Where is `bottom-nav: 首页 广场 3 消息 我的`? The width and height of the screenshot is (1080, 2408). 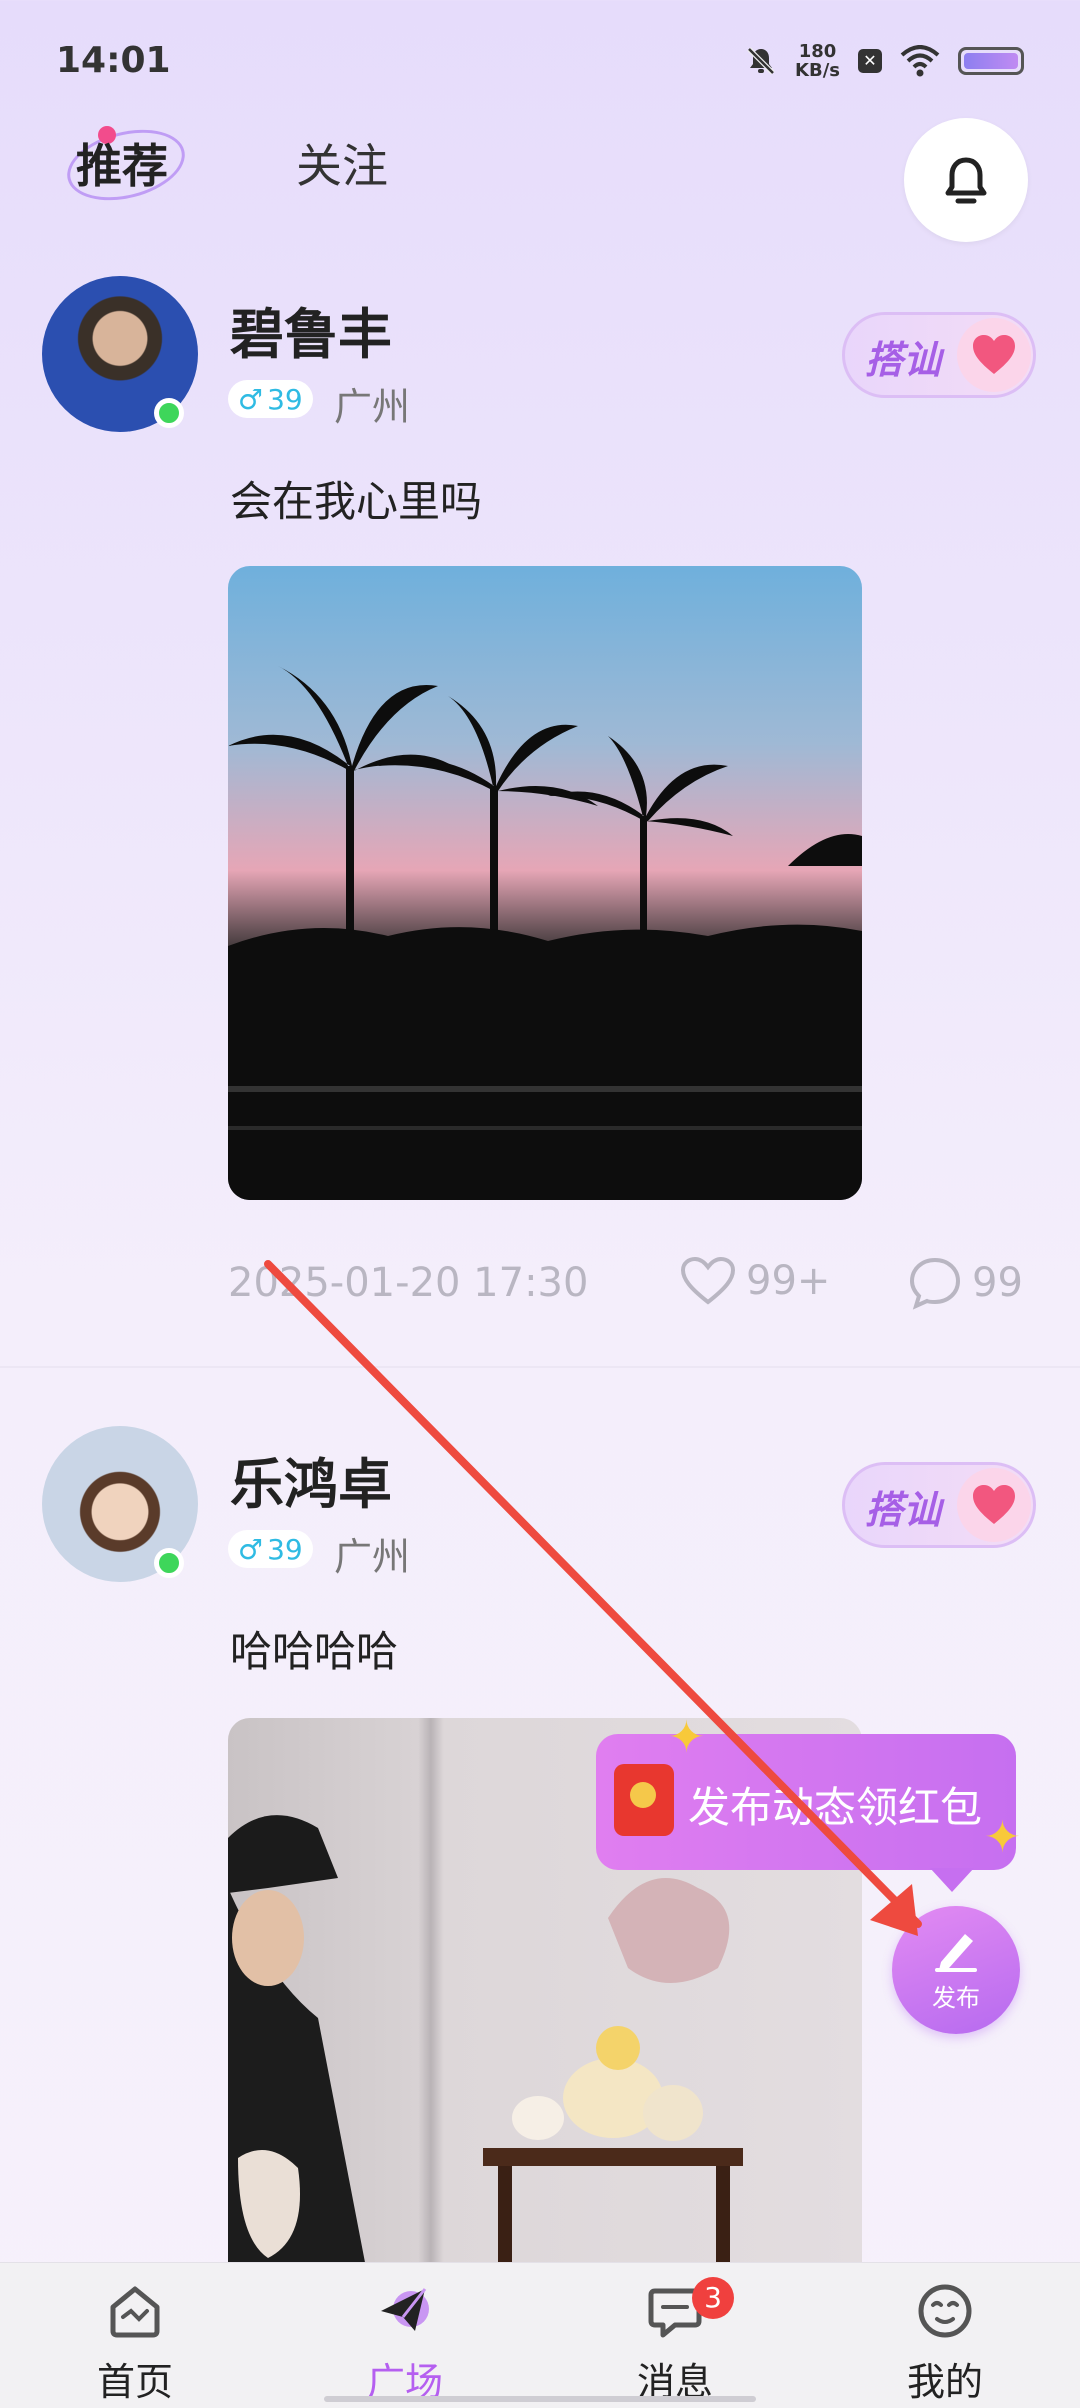 bottom-nav: 首页 广场 3 消息 我的 is located at coordinates (540, 2335).